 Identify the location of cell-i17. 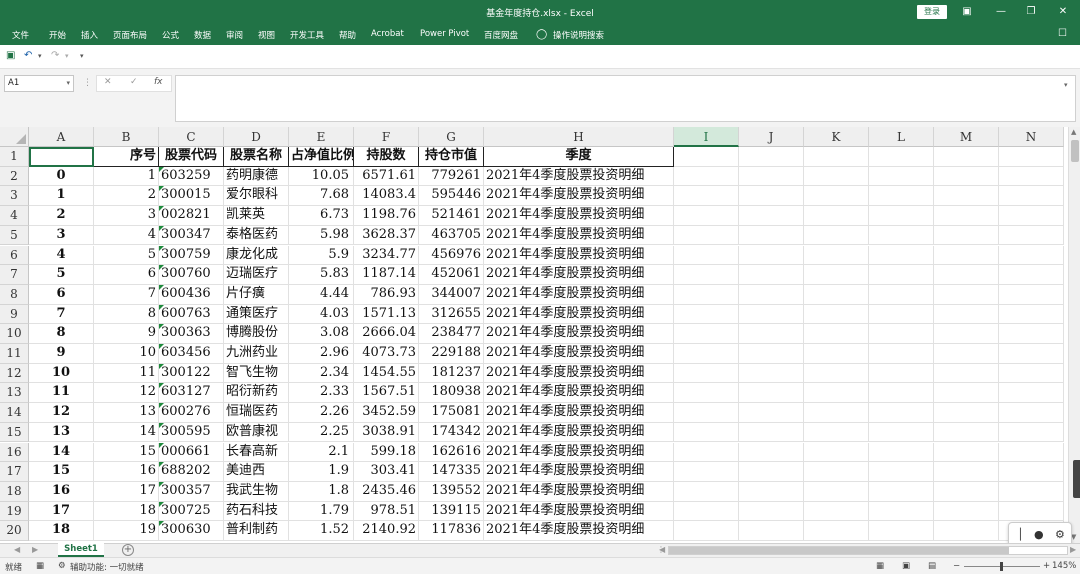
(706, 472).